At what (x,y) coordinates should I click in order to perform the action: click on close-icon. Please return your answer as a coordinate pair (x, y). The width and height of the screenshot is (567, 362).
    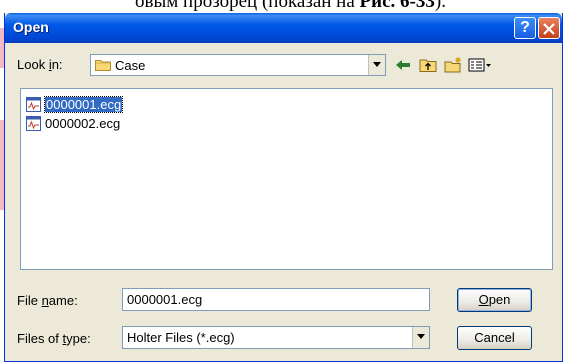
    Looking at the image, I should click on (549, 29).